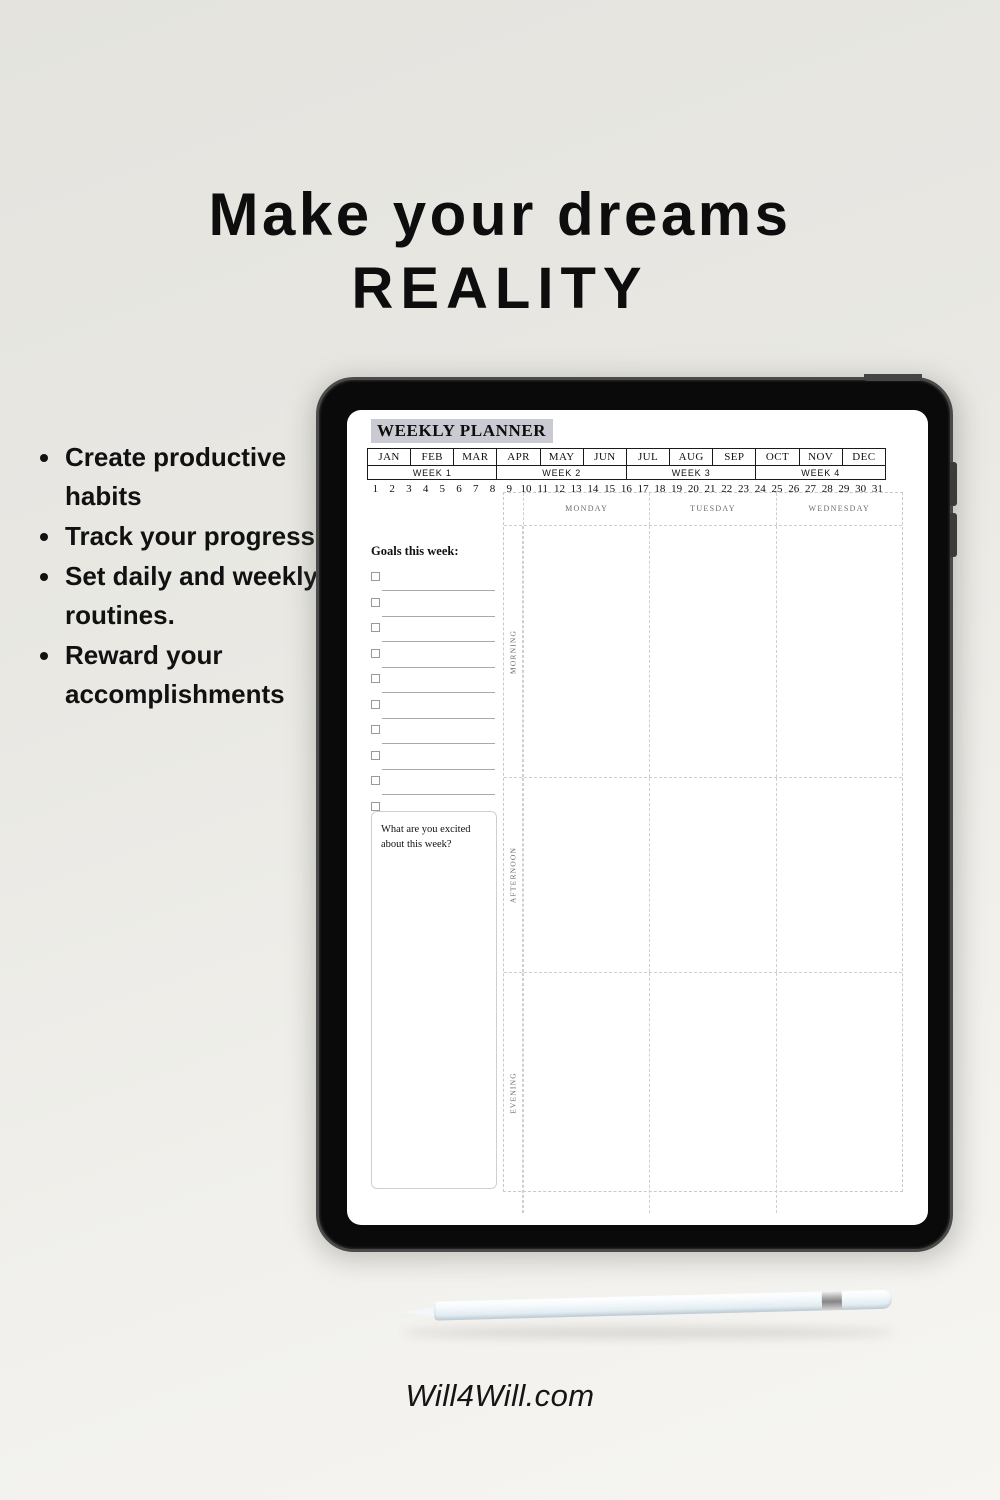 This screenshot has width=1000, height=1500. I want to click on time-block-row-afternoon: AFTERNOON, so click(703, 875).